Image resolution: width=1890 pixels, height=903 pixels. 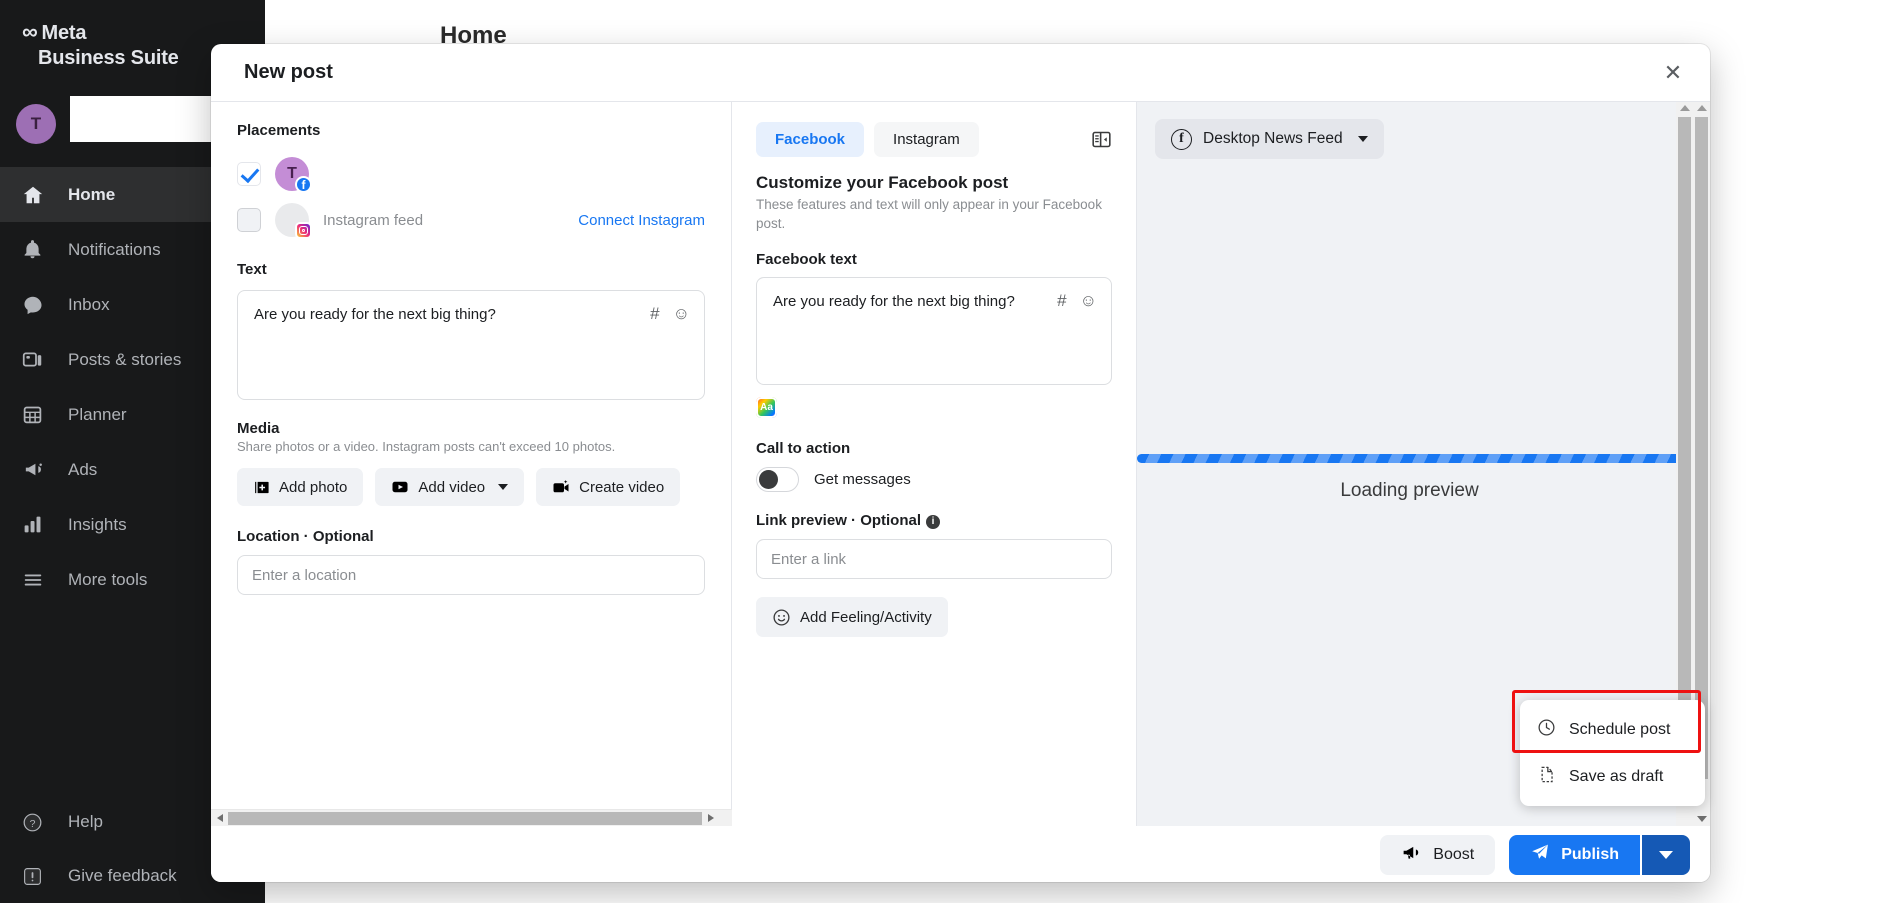 What do you see at coordinates (261, 487) in the screenshot?
I see `add-photo-icon` at bounding box center [261, 487].